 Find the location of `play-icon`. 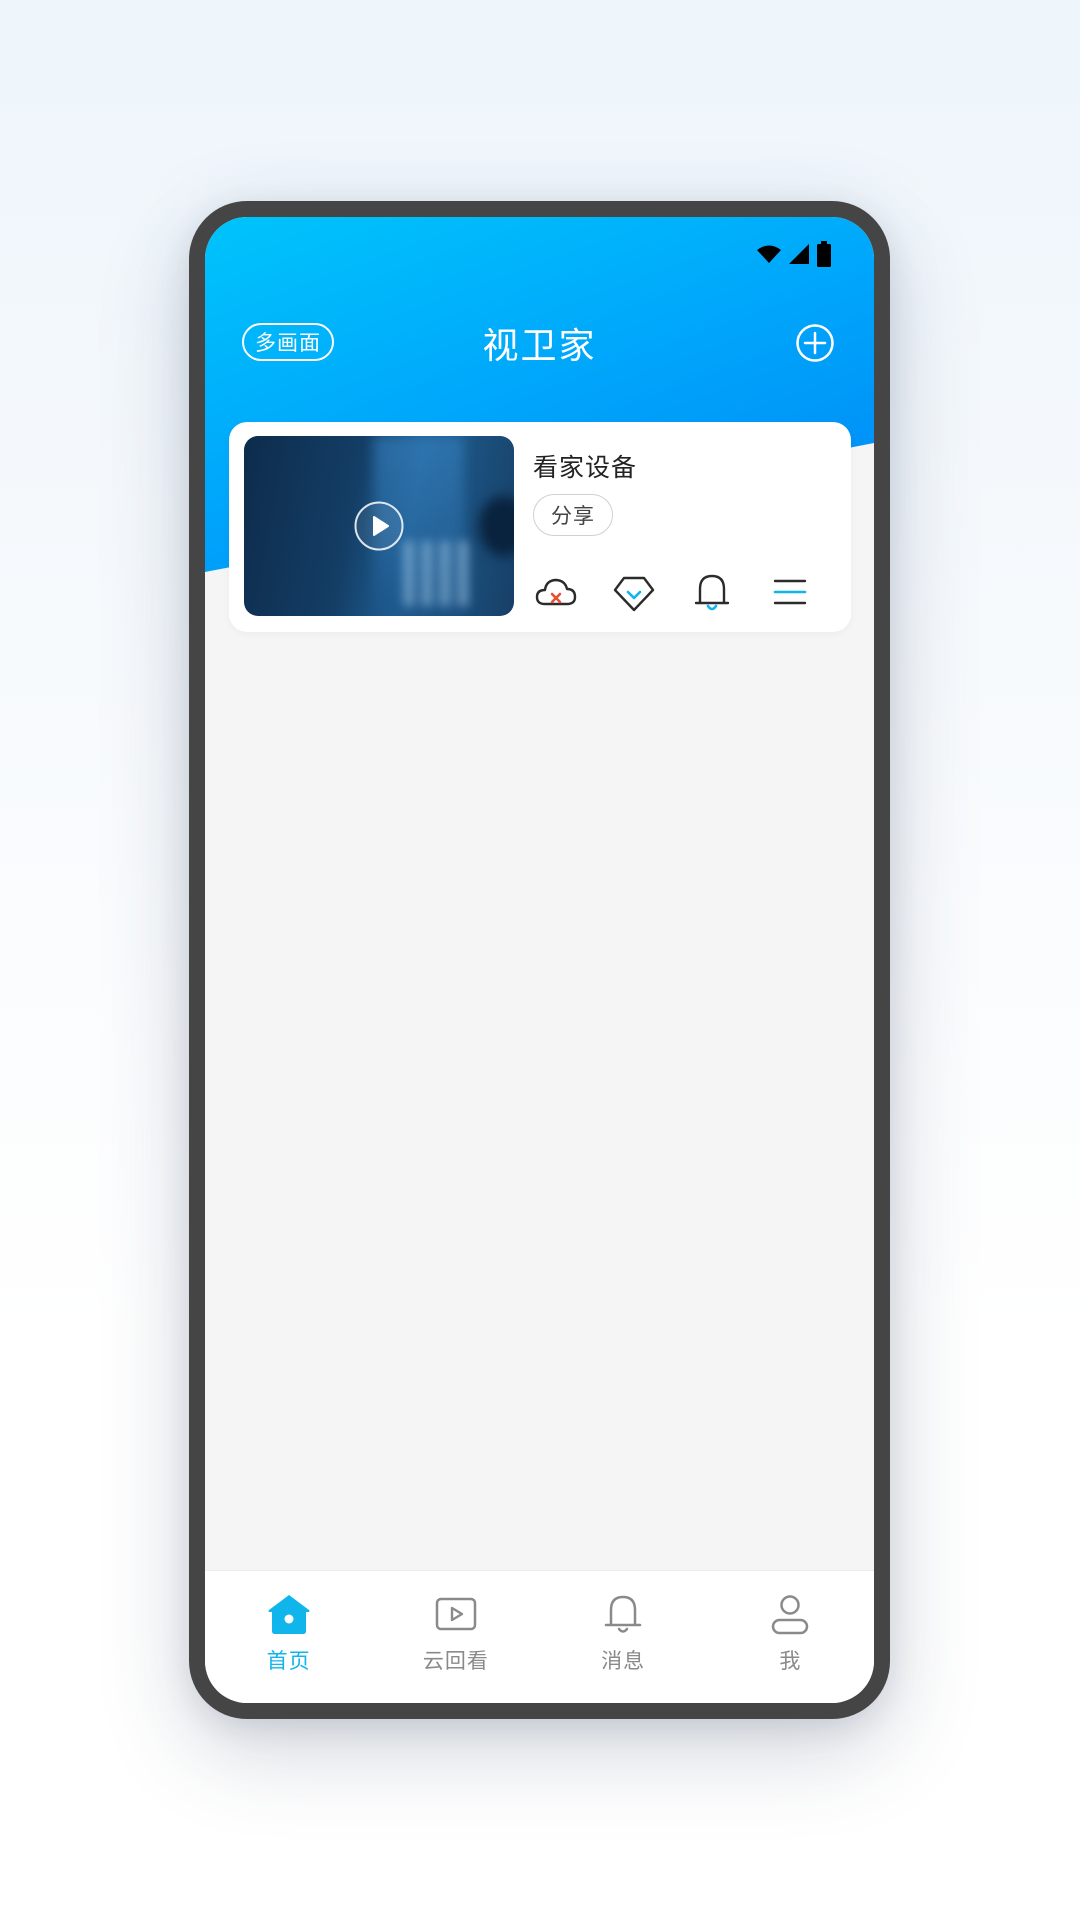

play-icon is located at coordinates (379, 526).